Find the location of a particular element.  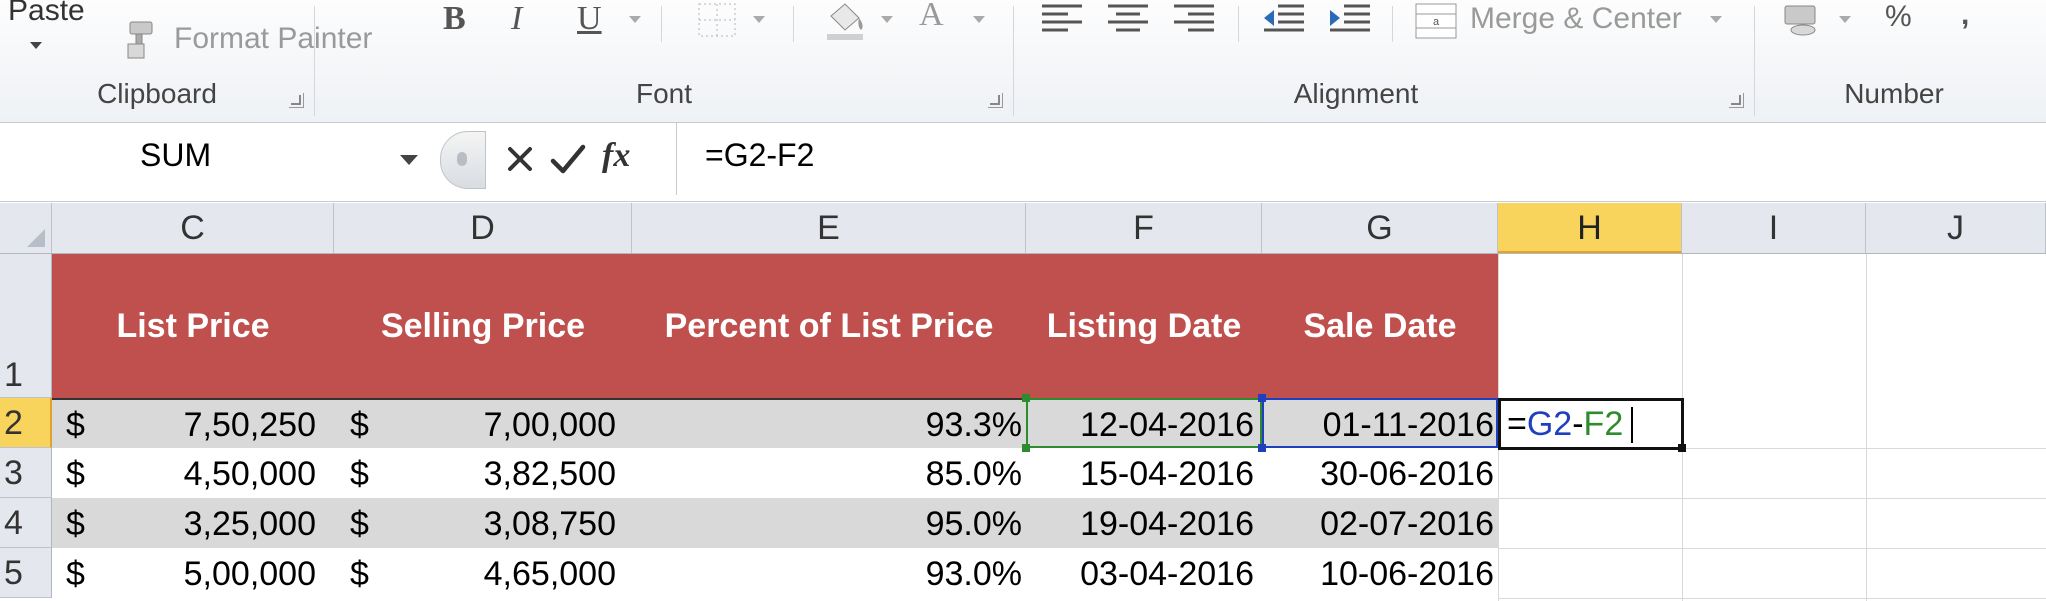

header-cell-sale-date: Sale Date is located at coordinates (1380, 326).